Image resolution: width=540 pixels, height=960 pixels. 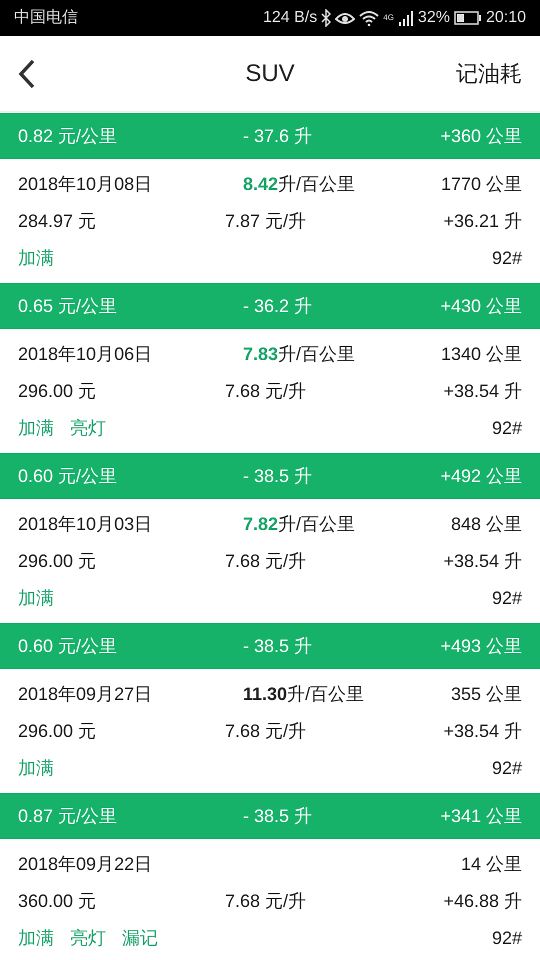 I want to click on record-date: 2018年10月03日, so click(x=86, y=524).